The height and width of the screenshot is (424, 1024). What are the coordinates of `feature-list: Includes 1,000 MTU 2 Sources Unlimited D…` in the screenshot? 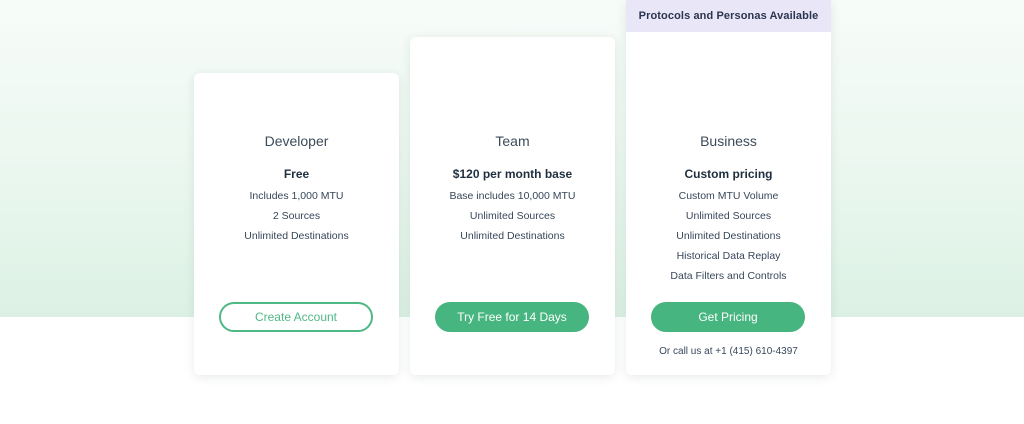 It's located at (296, 216).